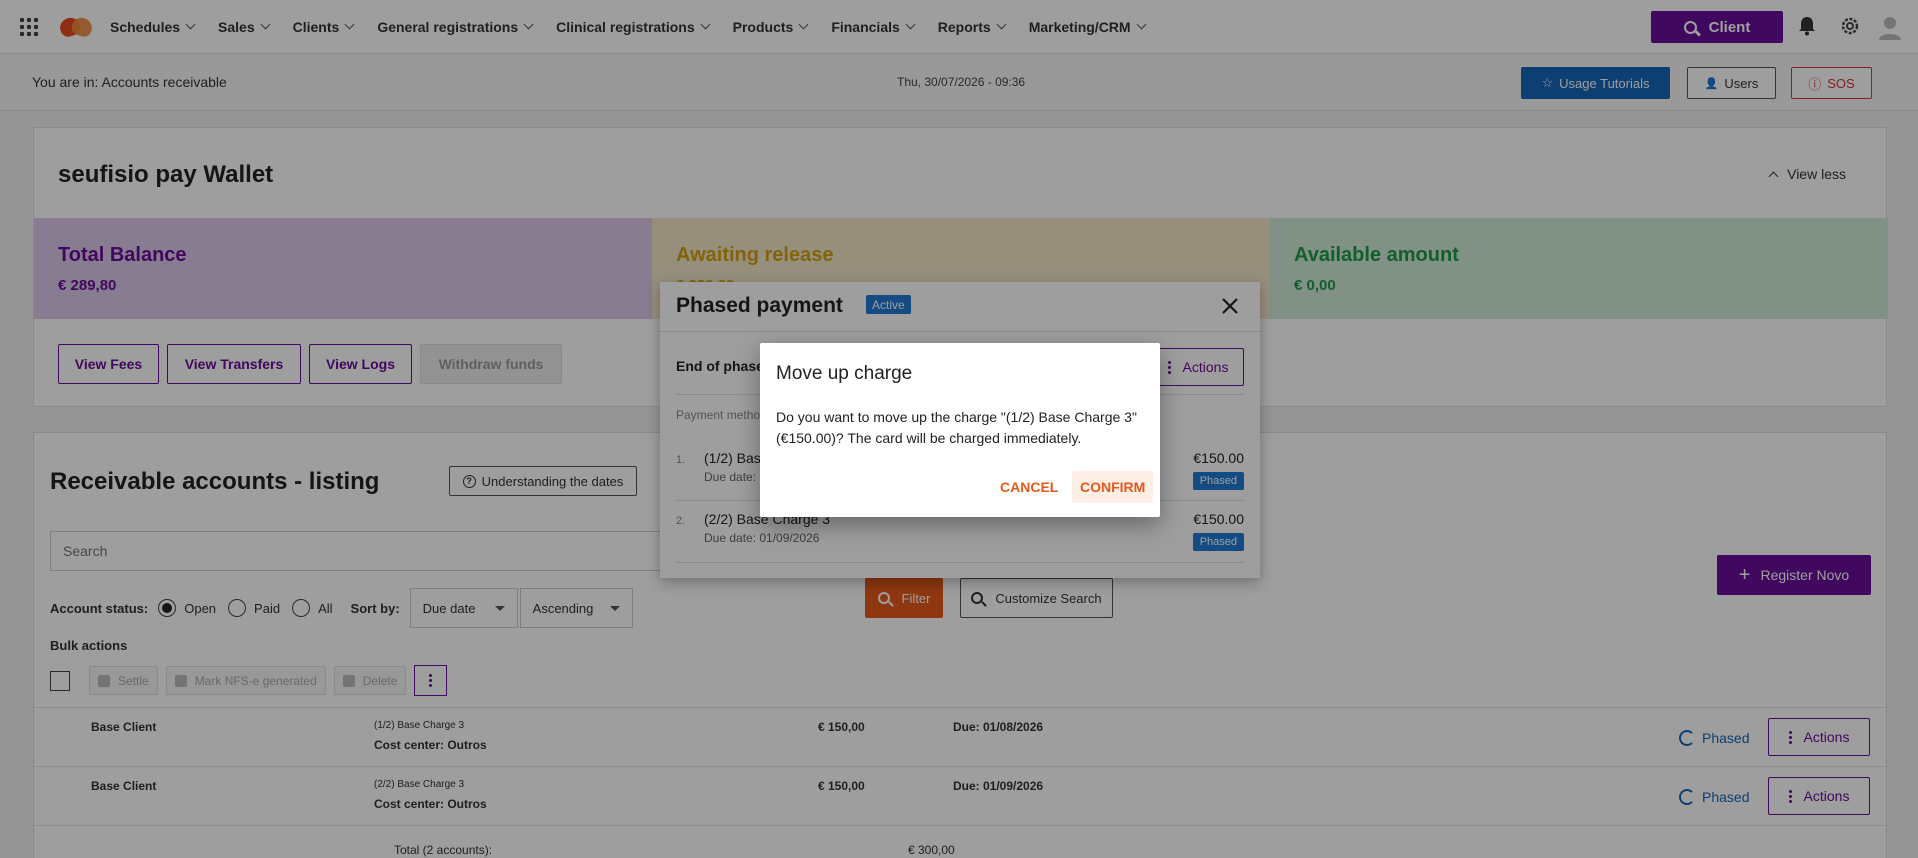 Image resolution: width=1918 pixels, height=858 pixels. Describe the element at coordinates (1029, 487) in the screenshot. I see `cancel-button: CANCEL` at that location.